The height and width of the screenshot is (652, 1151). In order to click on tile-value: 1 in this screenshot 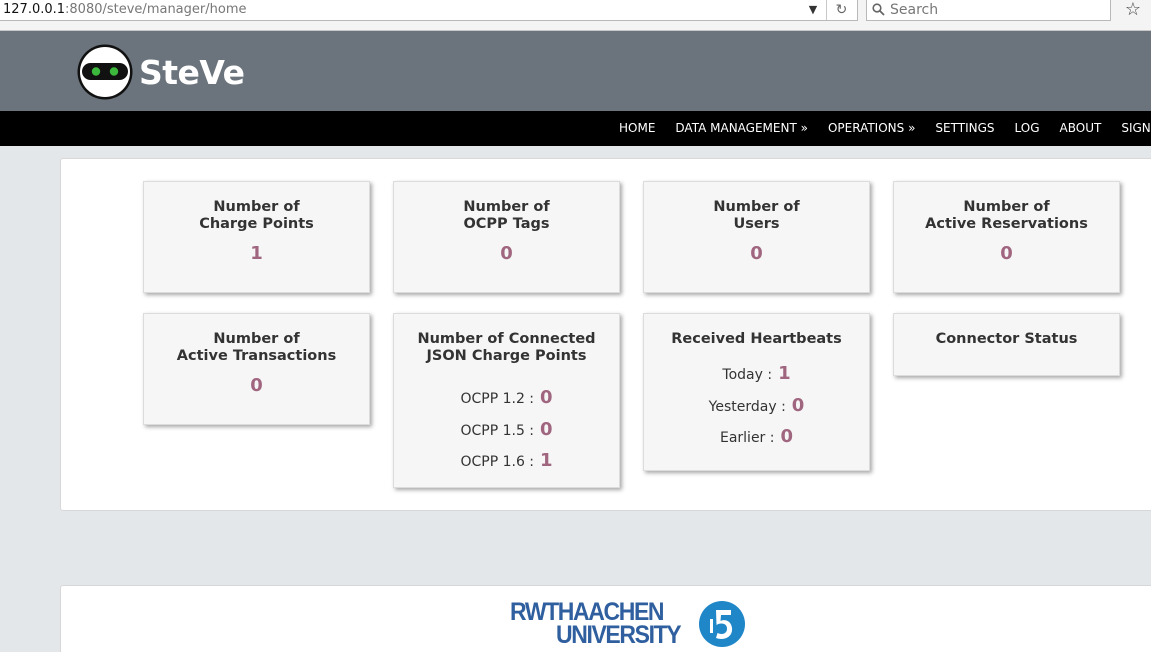, I will do `click(256, 253)`.